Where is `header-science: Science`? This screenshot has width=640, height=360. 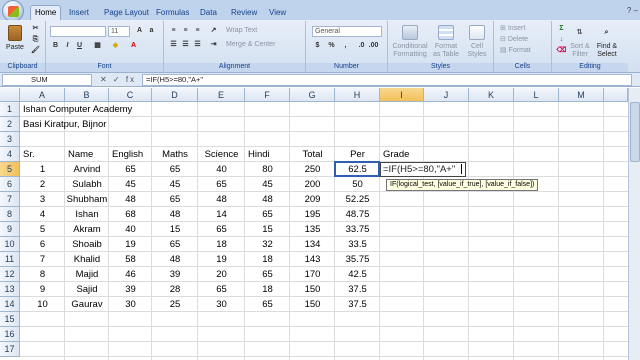 header-science: Science is located at coordinates (221, 154).